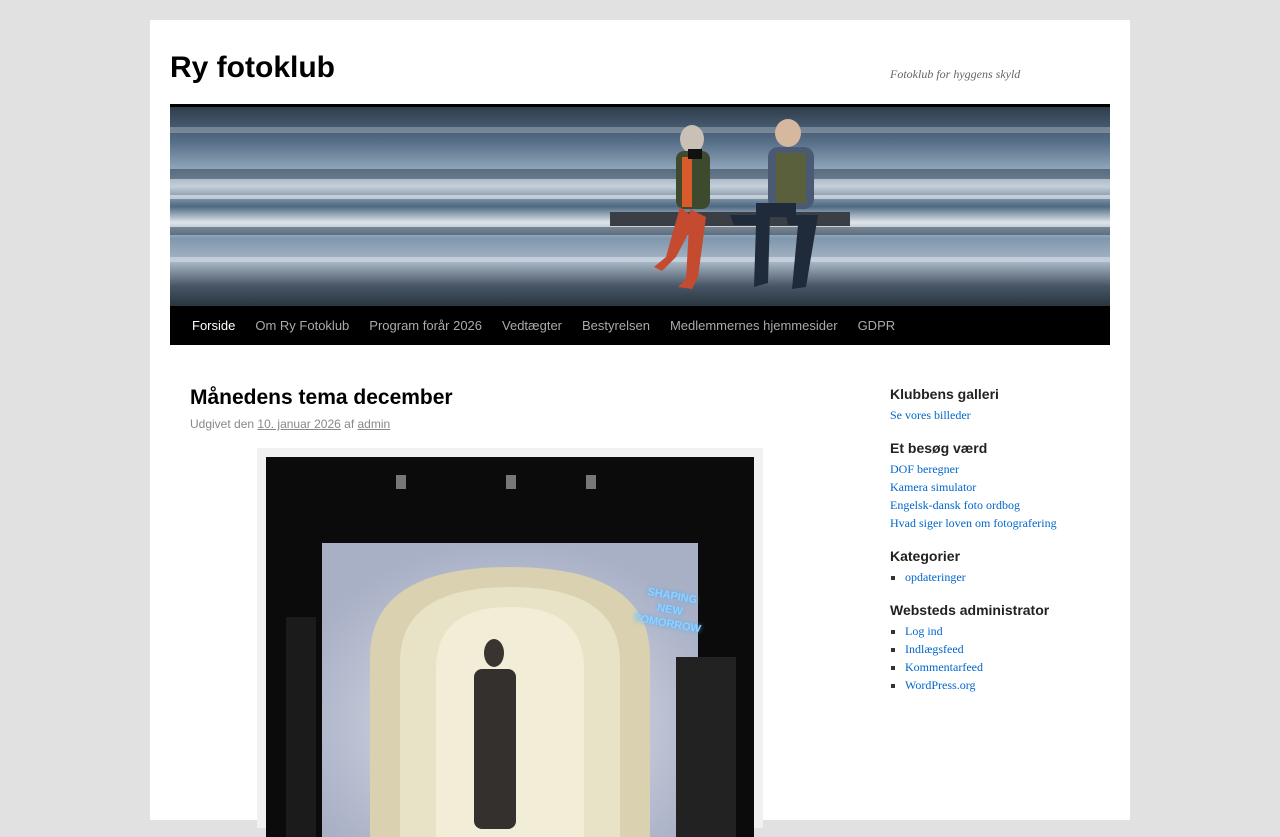 Image resolution: width=1280 pixels, height=837 pixels. I want to click on posts-feed-link: Indlægsfeed, so click(934, 649).